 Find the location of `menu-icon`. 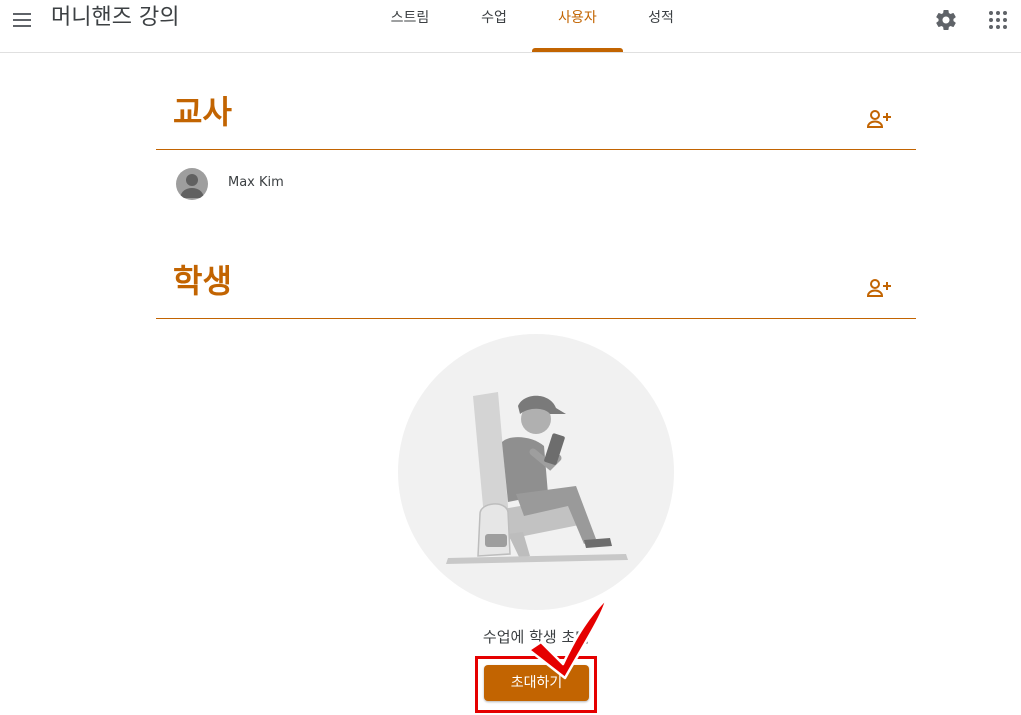

menu-icon is located at coordinates (23, 21).